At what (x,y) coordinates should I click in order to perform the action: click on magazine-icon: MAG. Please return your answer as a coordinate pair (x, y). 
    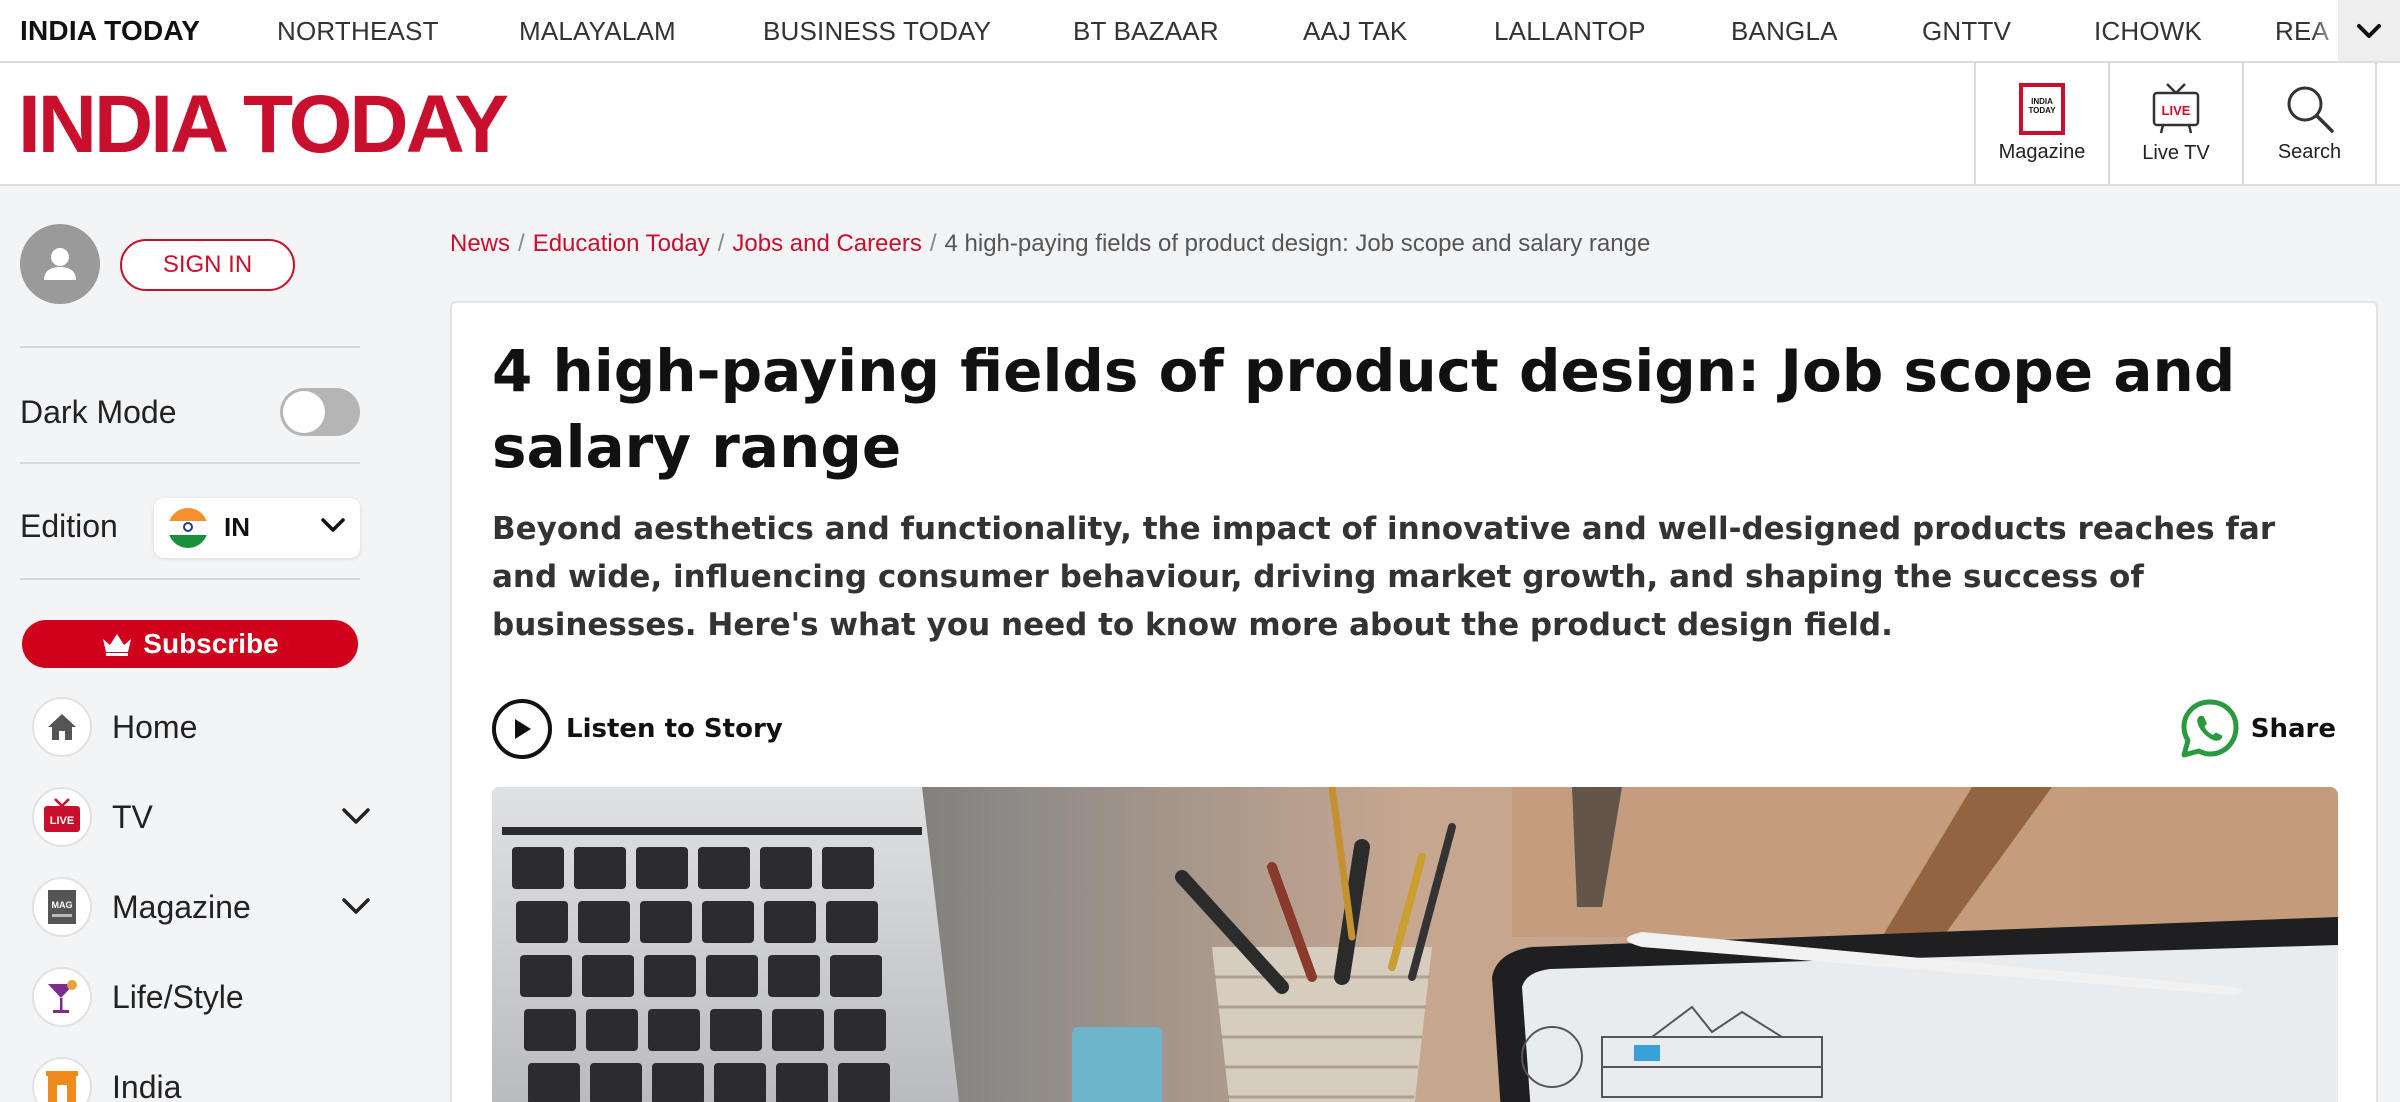
    Looking at the image, I should click on (62, 907).